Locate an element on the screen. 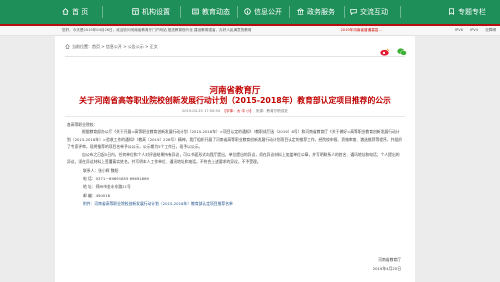 The width and height of the screenshot is (500, 282). contact-address: 地 址：郑州市金水东路21号 is located at coordinates (107, 187).